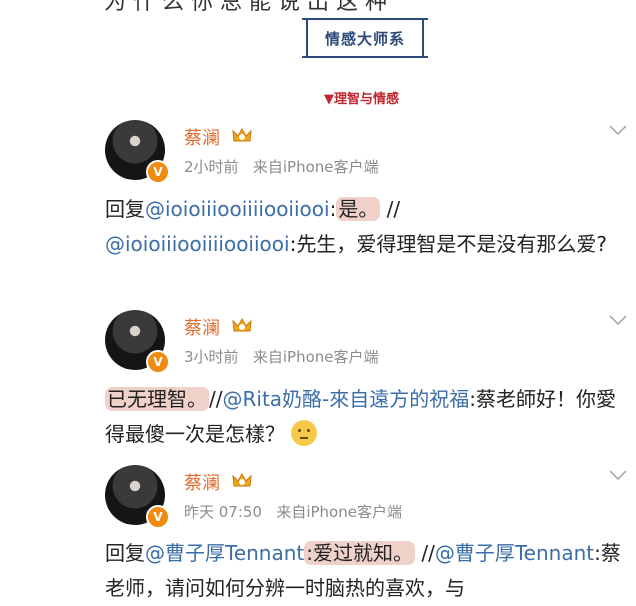 The width and height of the screenshot is (636, 606). I want to click on post-meta: 昨天 07:50 来自iPhone客户端, so click(293, 511).